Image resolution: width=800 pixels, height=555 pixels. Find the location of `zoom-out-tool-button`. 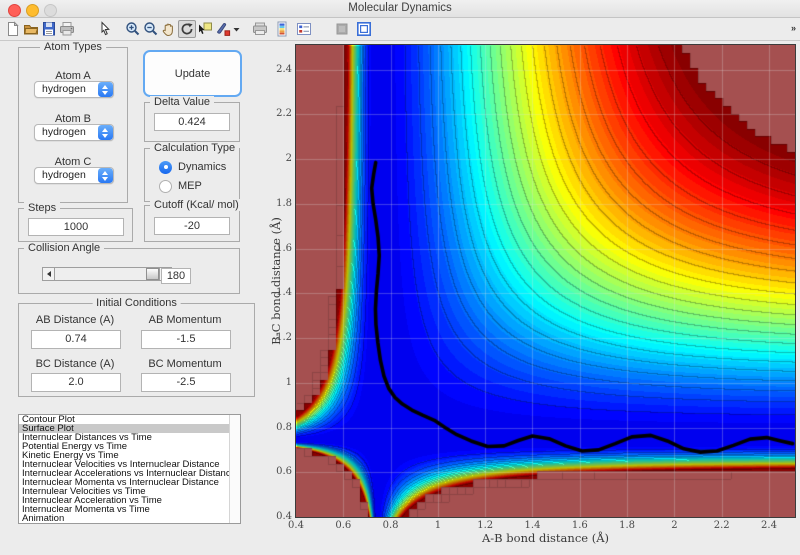

zoom-out-tool-button is located at coordinates (151, 29).